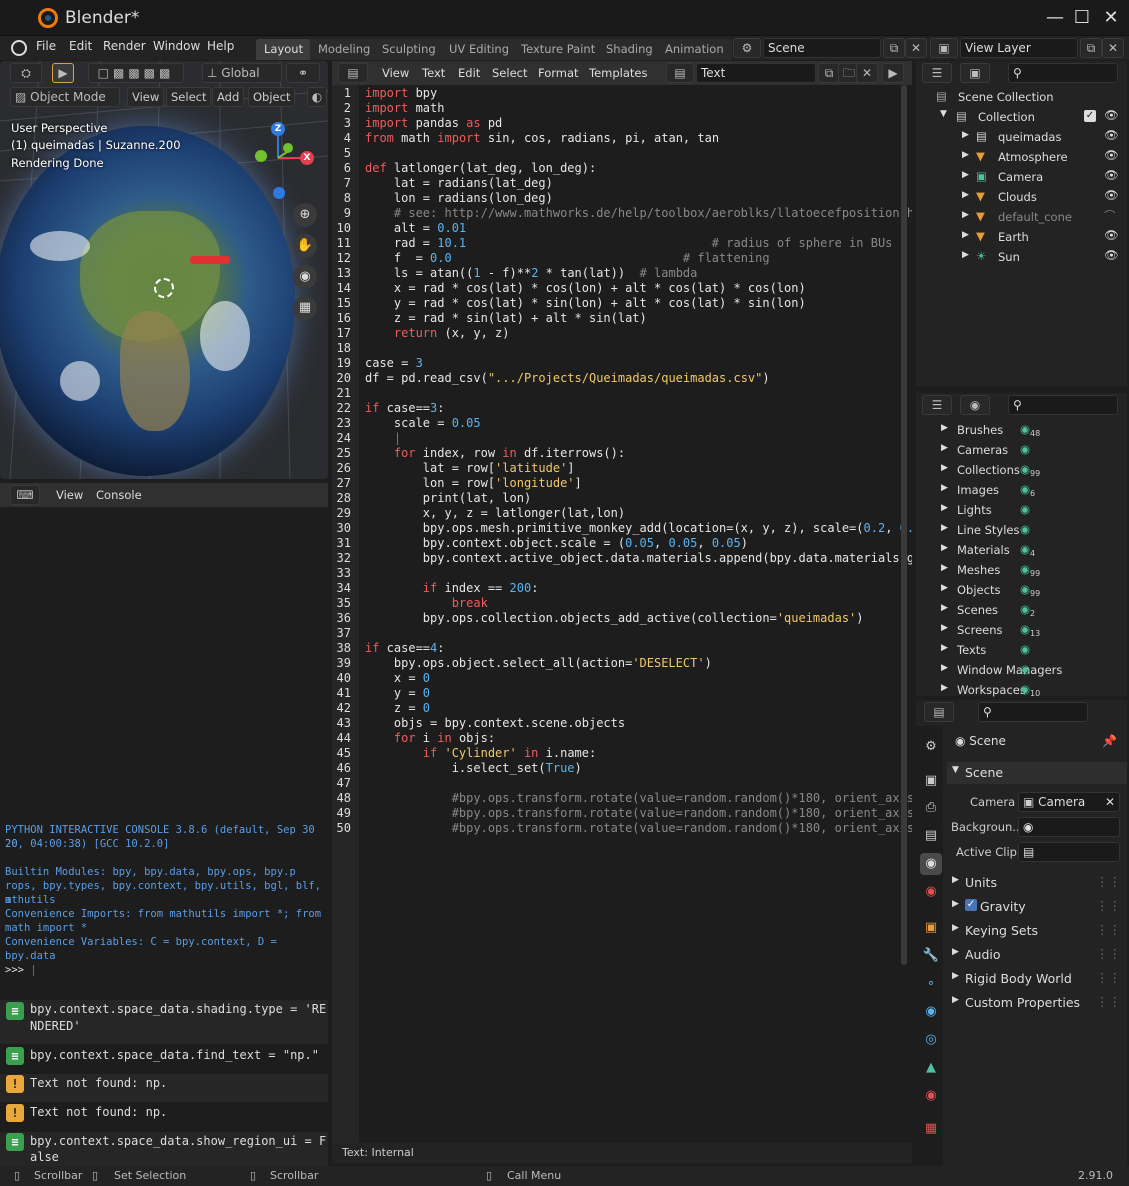 This screenshot has width=1129, height=1186. Describe the element at coordinates (829, 73) in the screenshot. I see `new-text-icon: ⧉` at that location.